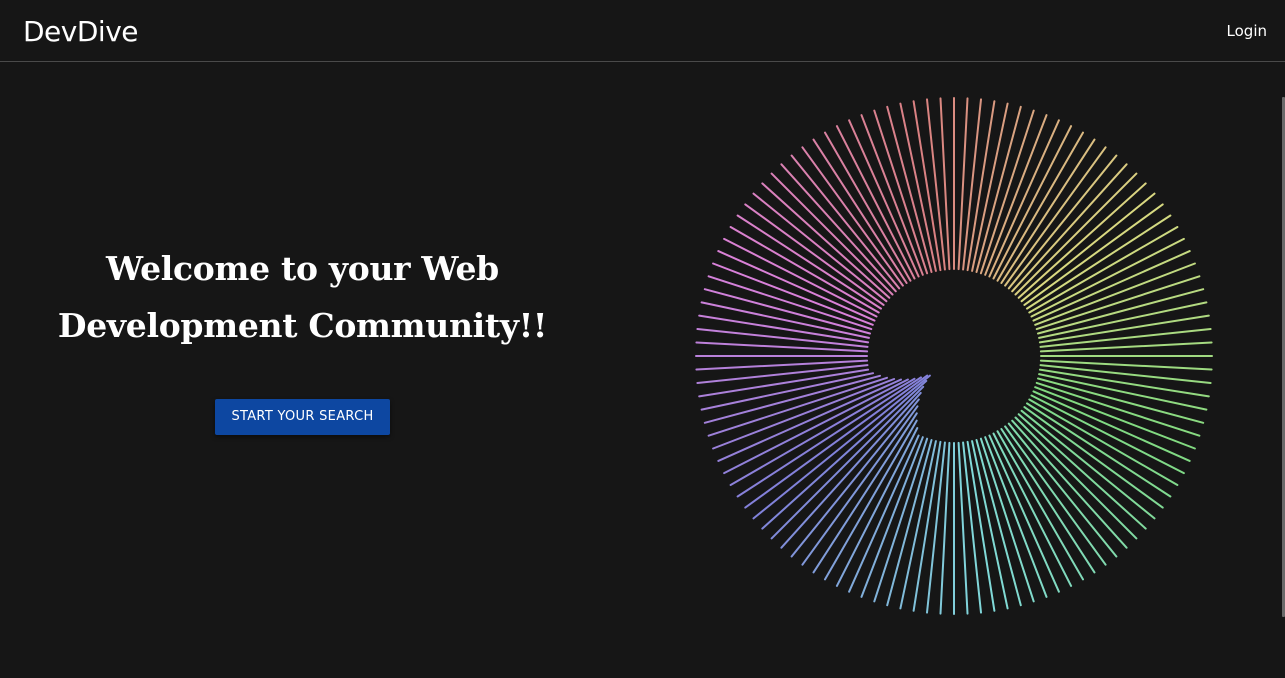  What do you see at coordinates (81, 32) in the screenshot?
I see `brand-logo: DevDive` at bounding box center [81, 32].